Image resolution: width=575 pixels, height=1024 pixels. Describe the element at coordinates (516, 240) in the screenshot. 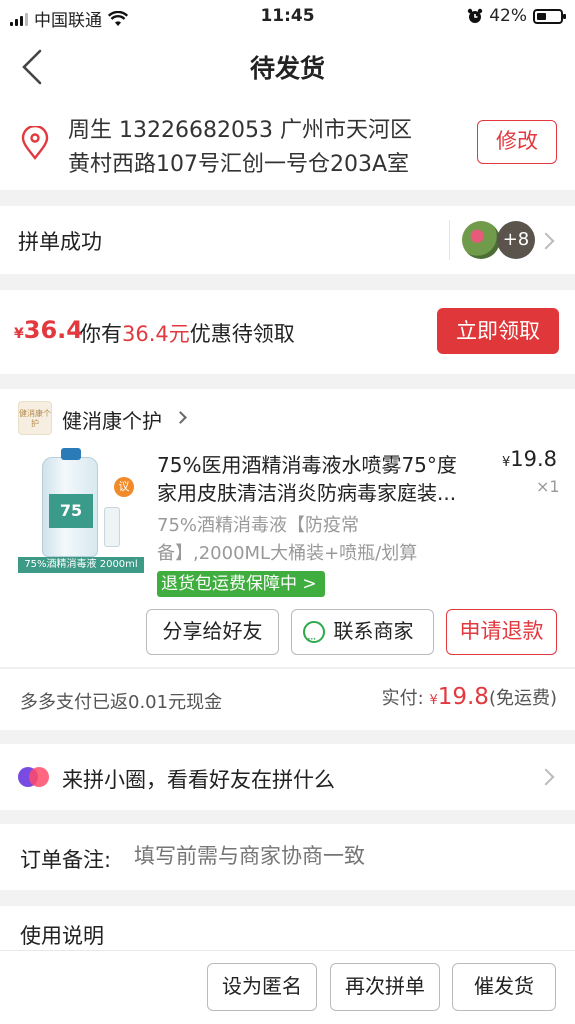

I see `avatar-more-count: +8` at that location.